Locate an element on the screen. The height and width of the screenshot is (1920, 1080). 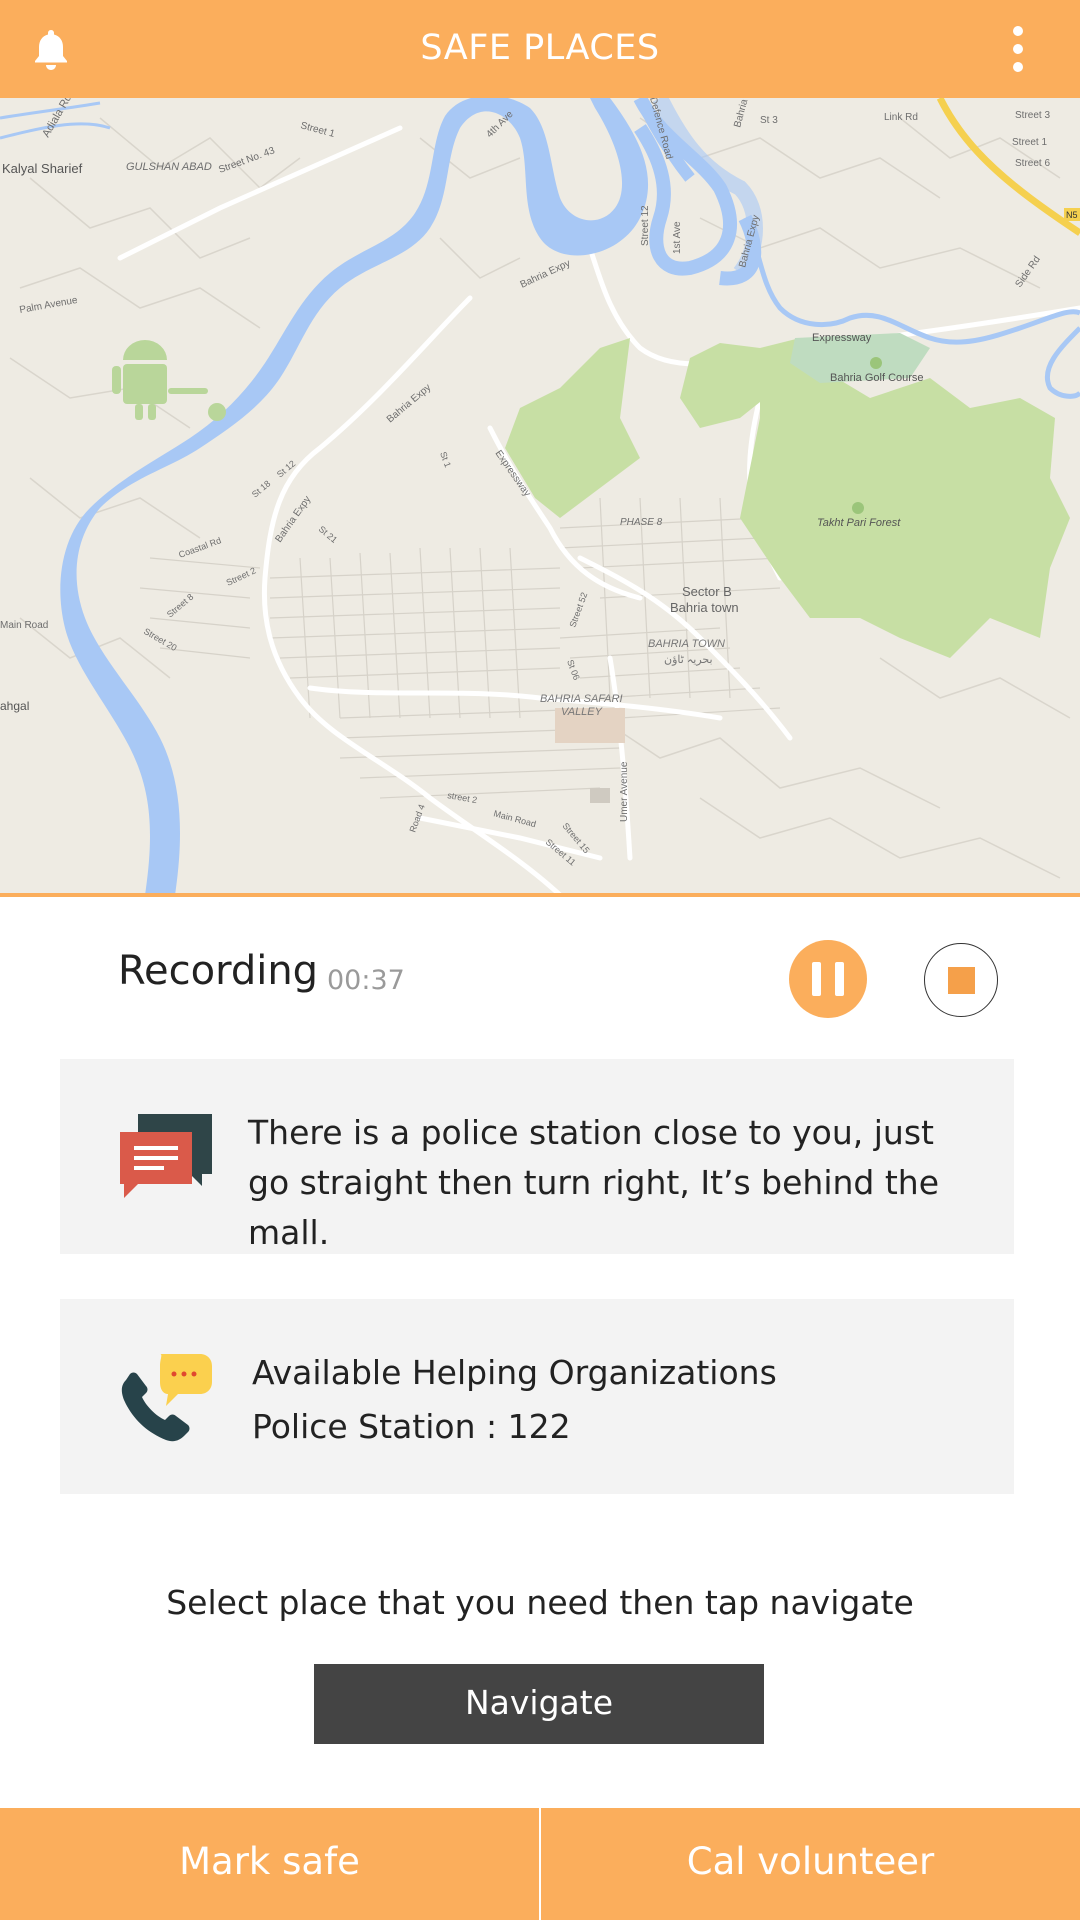
stop-icon is located at coordinates (961, 980).